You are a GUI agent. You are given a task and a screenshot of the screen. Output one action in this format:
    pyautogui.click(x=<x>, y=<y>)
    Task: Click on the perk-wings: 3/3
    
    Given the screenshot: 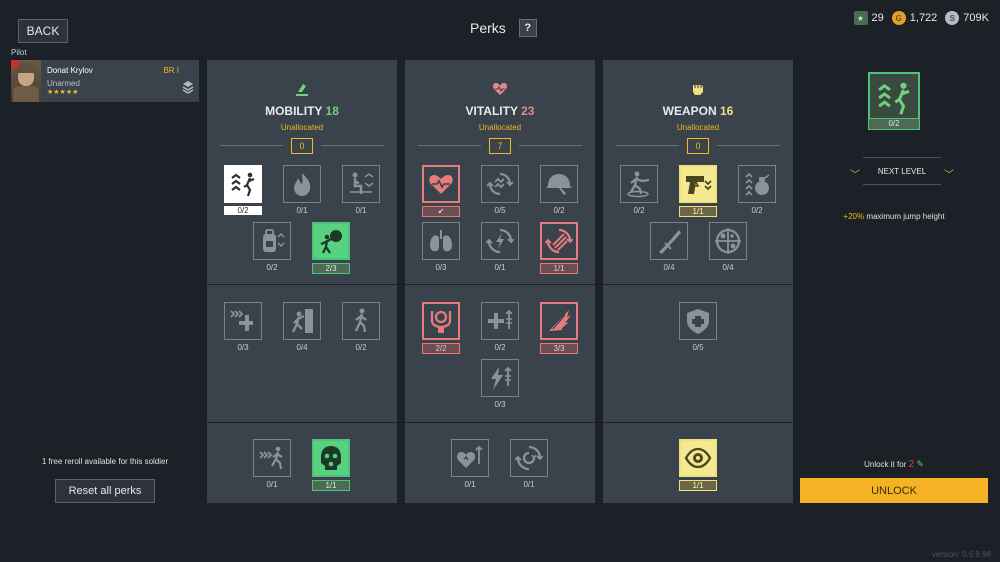 What is the action you would take?
    pyautogui.click(x=559, y=328)
    